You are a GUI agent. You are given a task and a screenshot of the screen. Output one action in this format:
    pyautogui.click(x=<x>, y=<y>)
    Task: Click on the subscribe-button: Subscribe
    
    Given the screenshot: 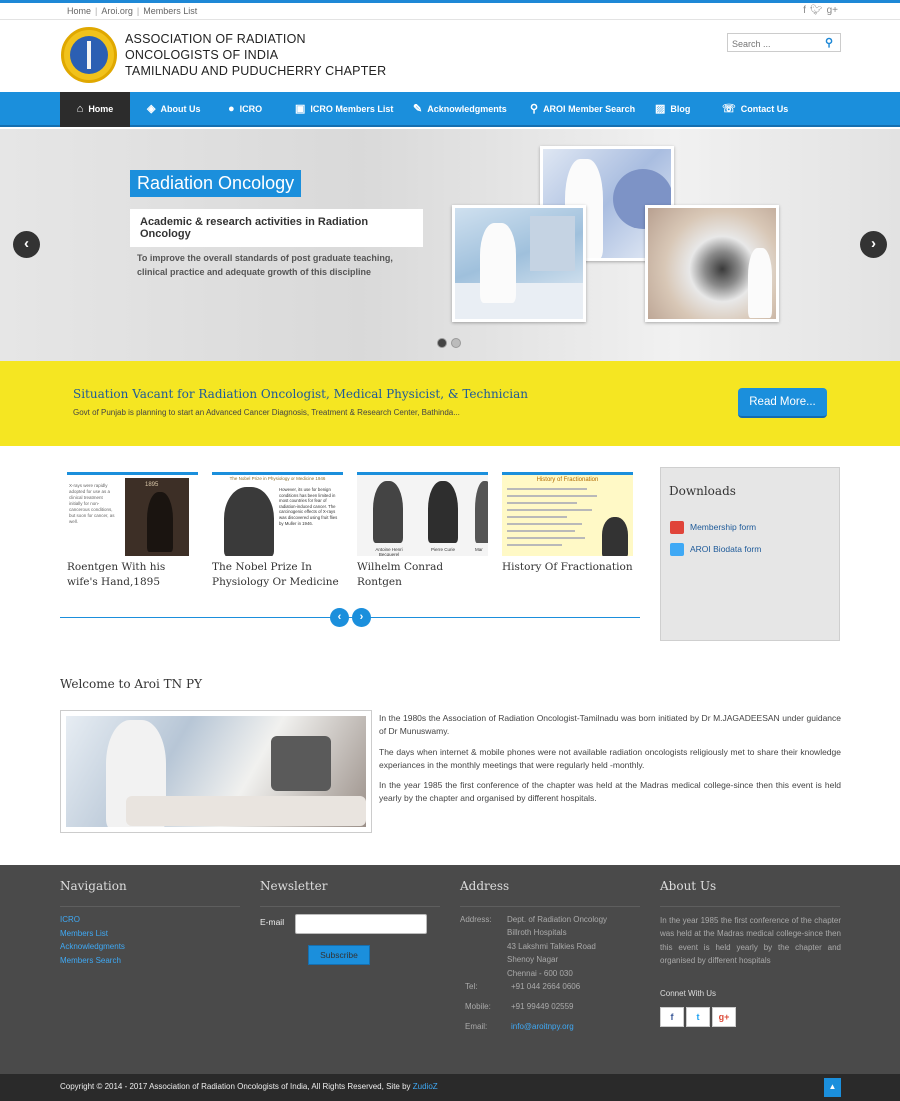 What is the action you would take?
    pyautogui.click(x=339, y=955)
    